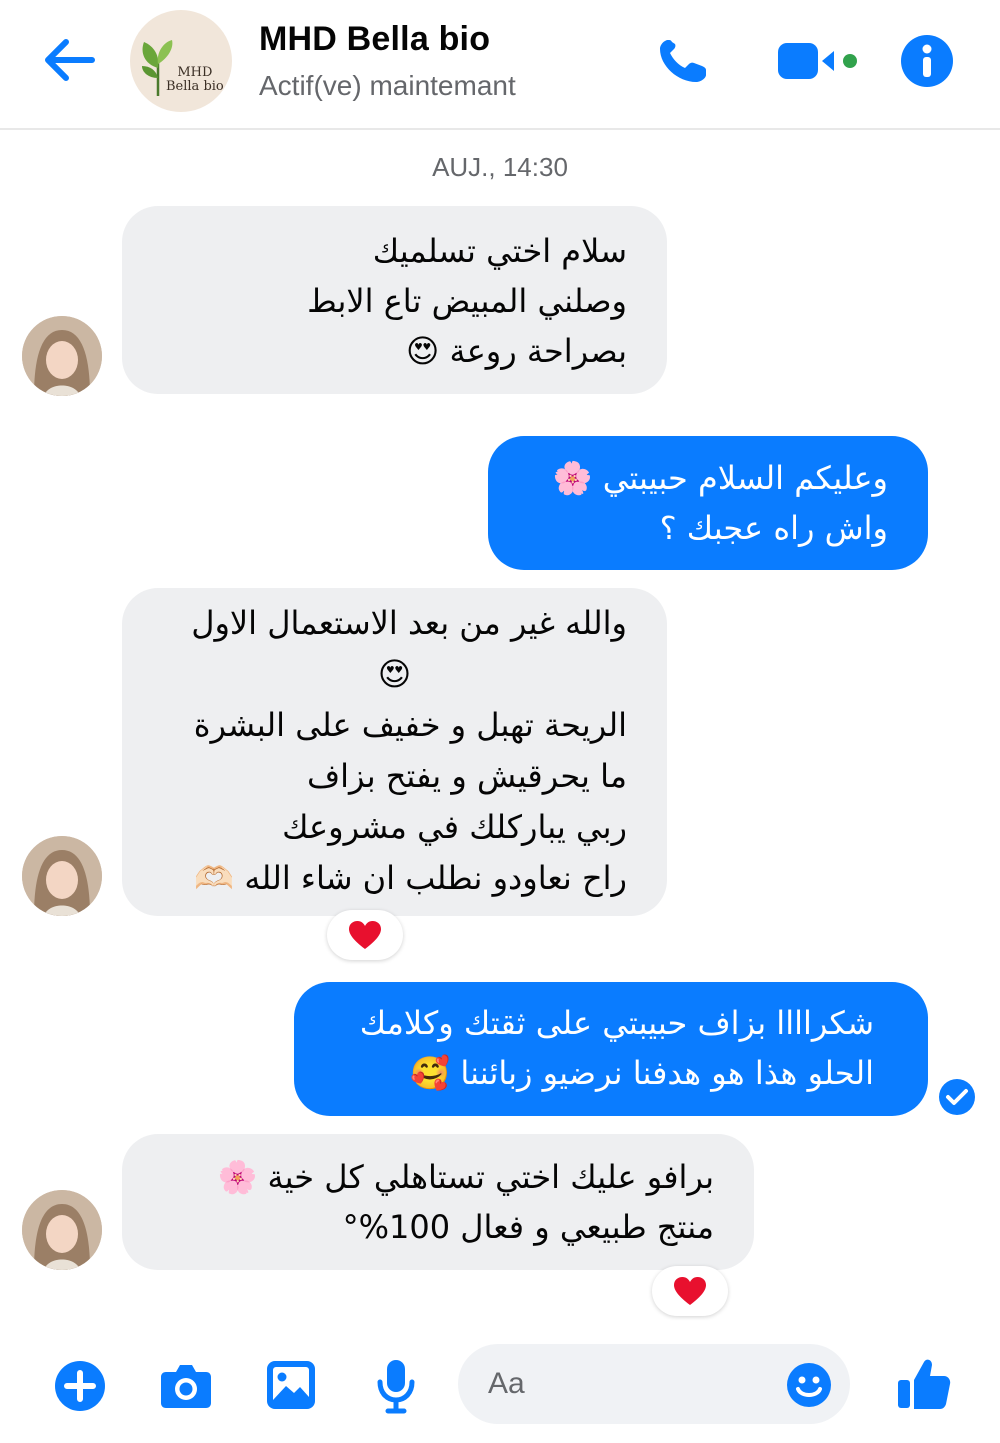  What do you see at coordinates (927, 61) in the screenshot?
I see `info-icon` at bounding box center [927, 61].